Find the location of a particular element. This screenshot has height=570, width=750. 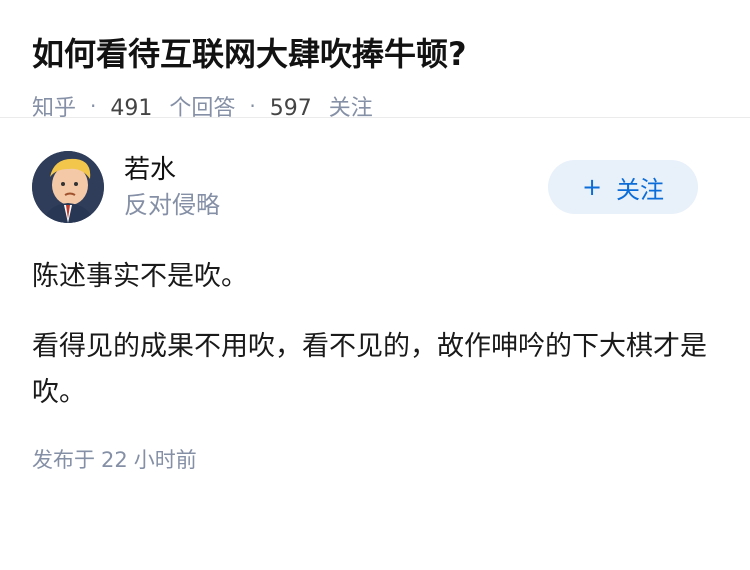

answer-paragraph: 陈述事实不是吹。 is located at coordinates (140, 276).